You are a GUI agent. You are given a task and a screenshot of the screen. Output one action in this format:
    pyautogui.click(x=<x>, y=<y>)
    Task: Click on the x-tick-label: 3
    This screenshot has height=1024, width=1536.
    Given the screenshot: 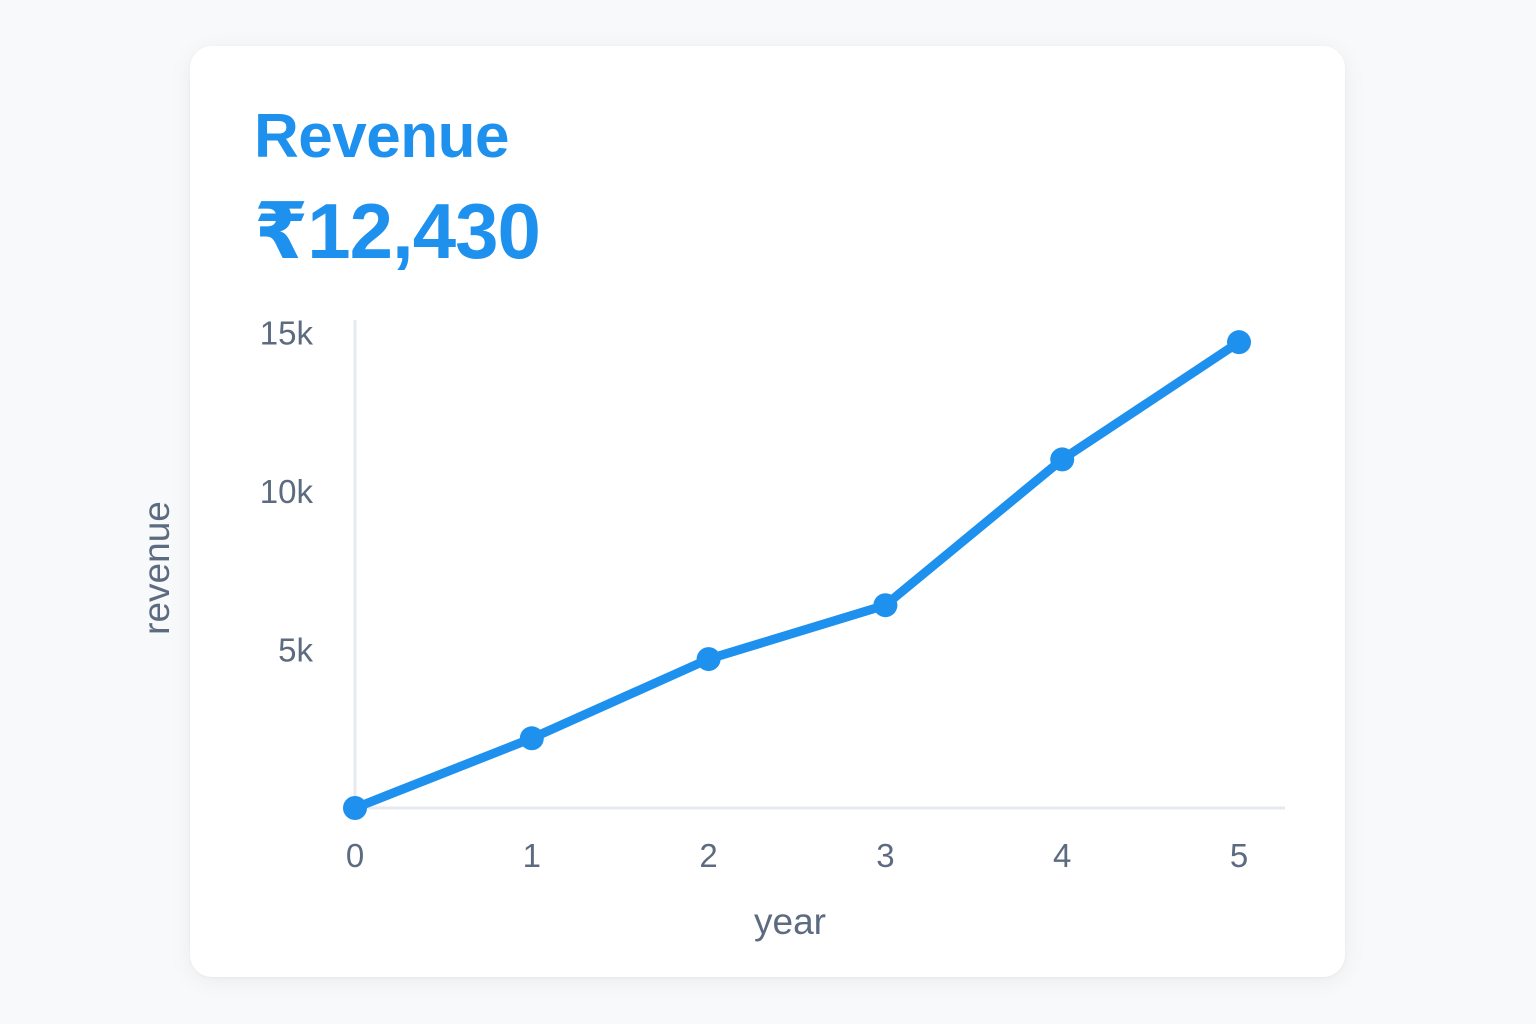 What is the action you would take?
    pyautogui.click(x=885, y=855)
    